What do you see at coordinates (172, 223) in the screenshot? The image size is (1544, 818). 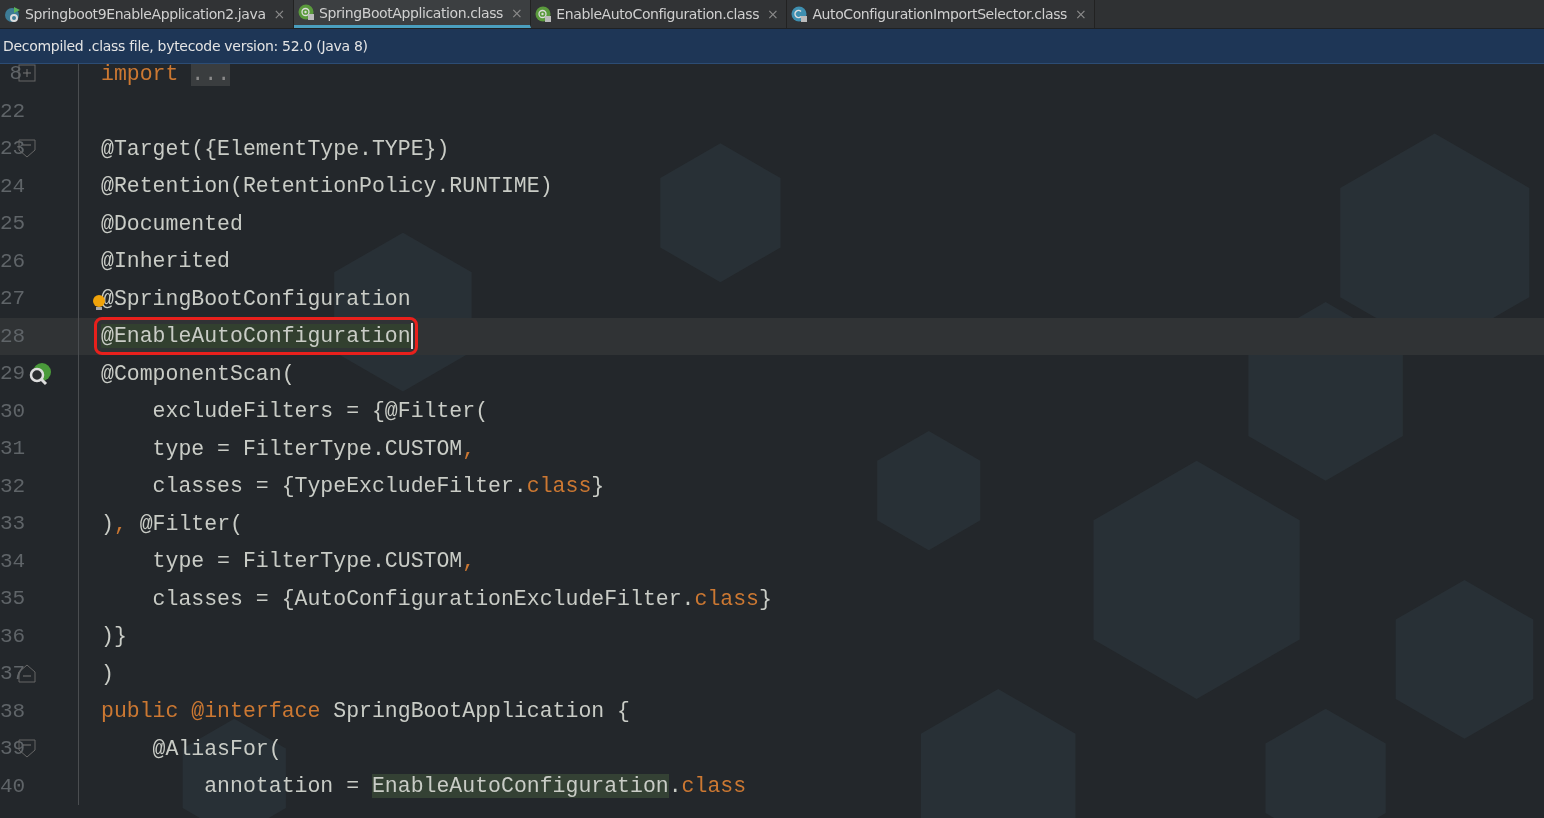 I see `code-text: @Documented` at bounding box center [172, 223].